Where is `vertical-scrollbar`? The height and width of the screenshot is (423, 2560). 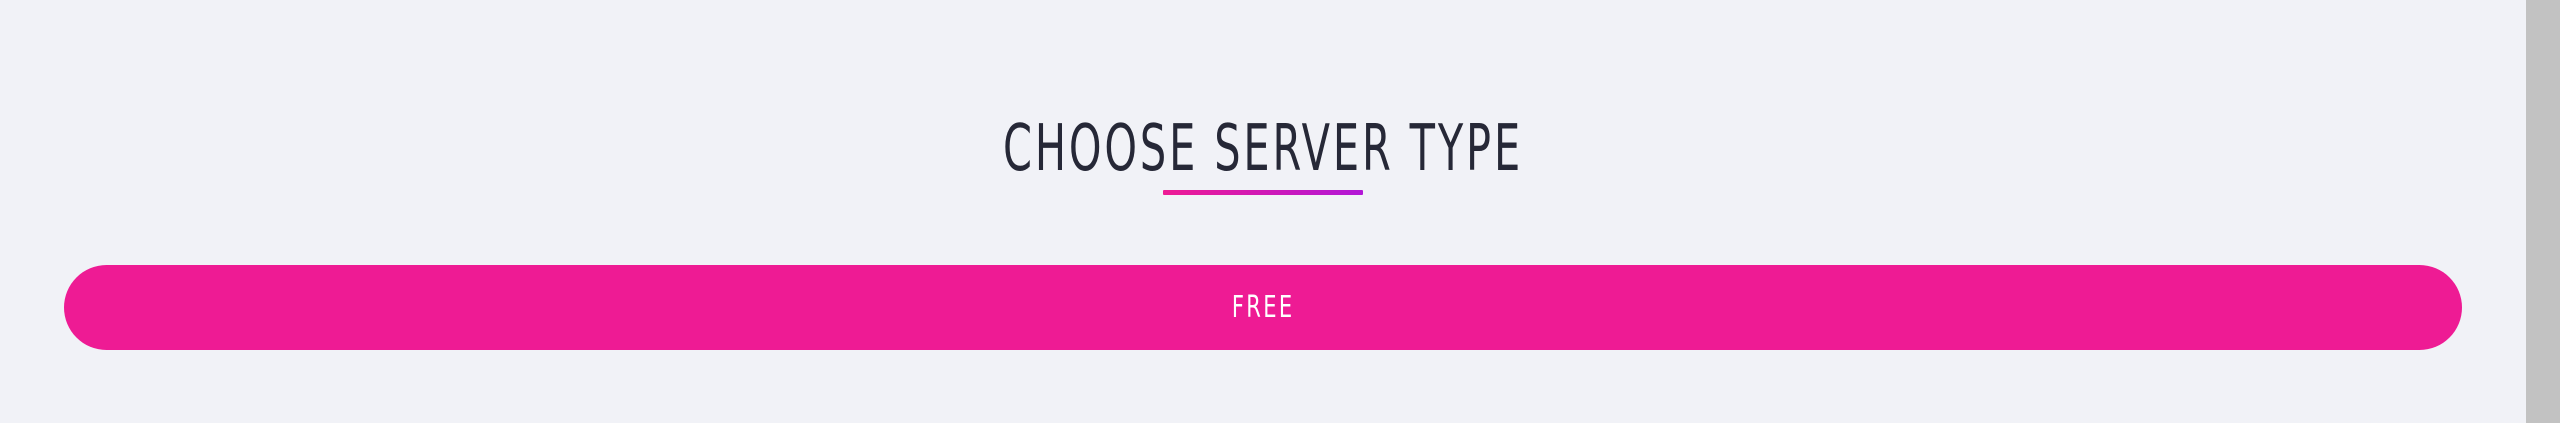
vertical-scrollbar is located at coordinates (2543, 211).